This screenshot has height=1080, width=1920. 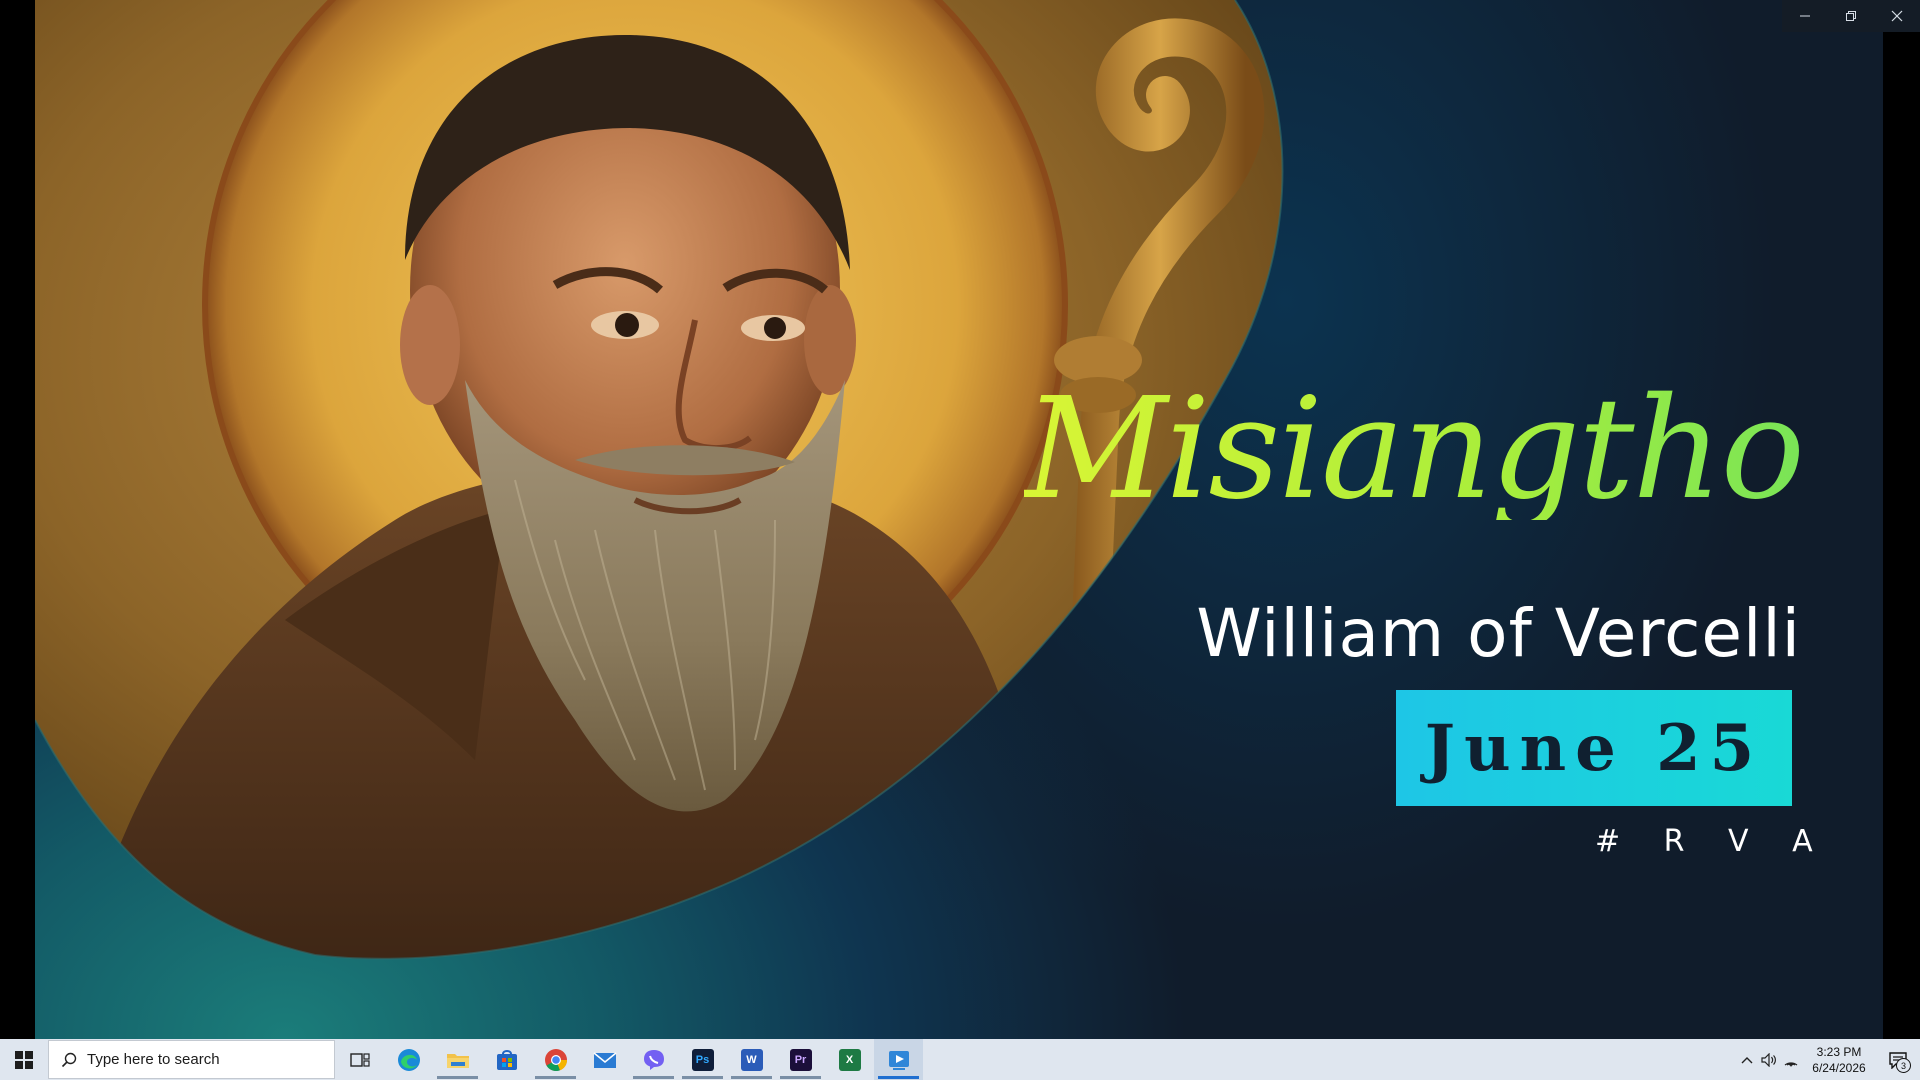 I want to click on volume-button, so click(x=1769, y=1059).